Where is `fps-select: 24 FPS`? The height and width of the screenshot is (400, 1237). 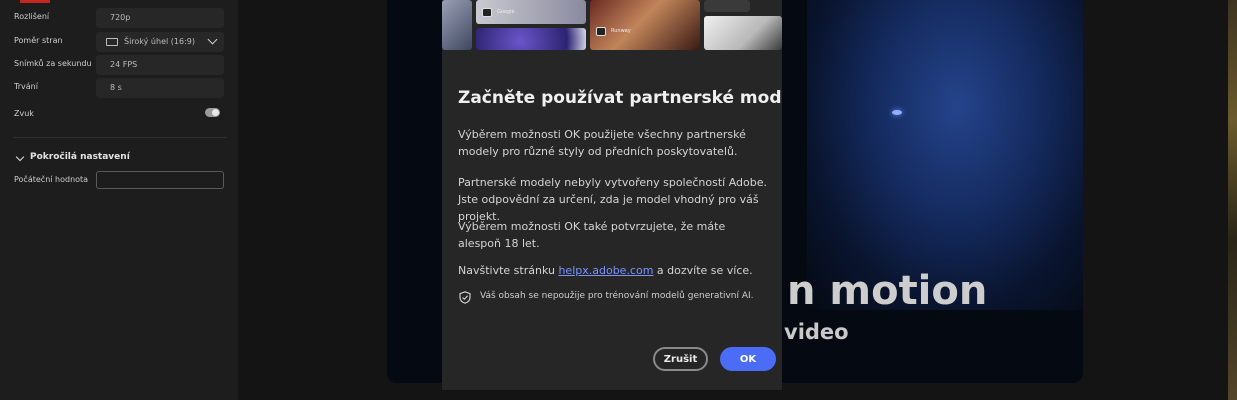 fps-select: 24 FPS is located at coordinates (160, 65).